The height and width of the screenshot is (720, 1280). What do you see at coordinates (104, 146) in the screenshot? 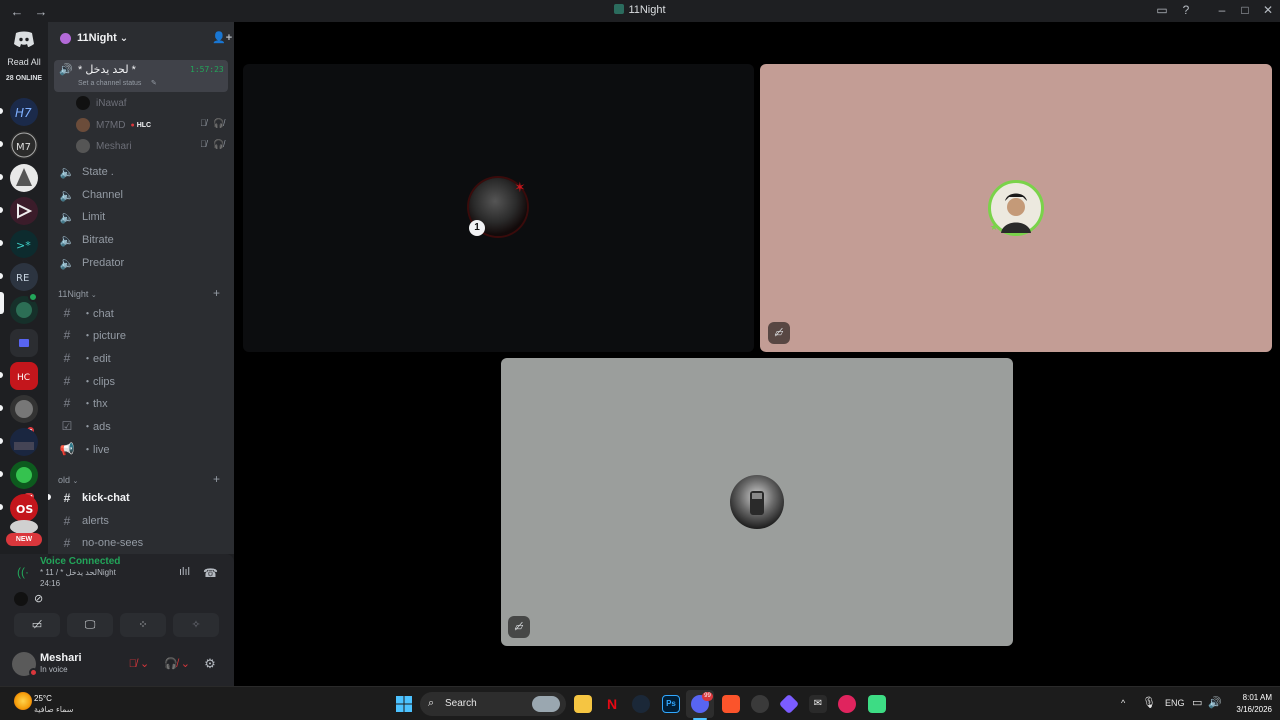
I see `voice-user: Meshari` at bounding box center [104, 146].